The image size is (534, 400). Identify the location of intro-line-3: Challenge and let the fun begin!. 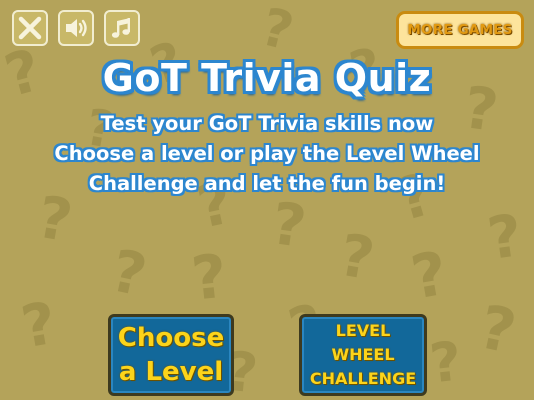
(267, 183).